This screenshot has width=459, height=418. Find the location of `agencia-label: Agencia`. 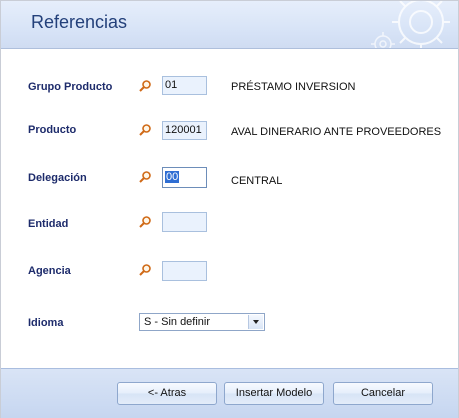

agencia-label: Agencia is located at coordinates (49, 271).